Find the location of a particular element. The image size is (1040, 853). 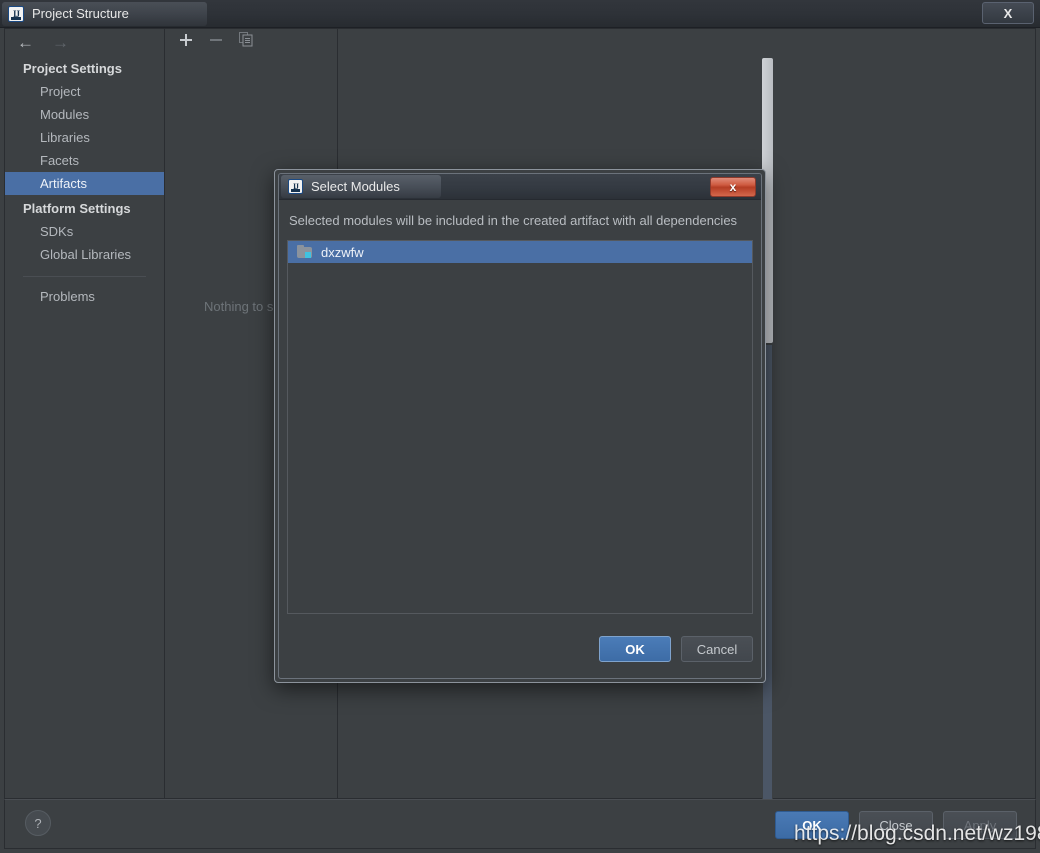

sidebar-divider is located at coordinates (84, 276).